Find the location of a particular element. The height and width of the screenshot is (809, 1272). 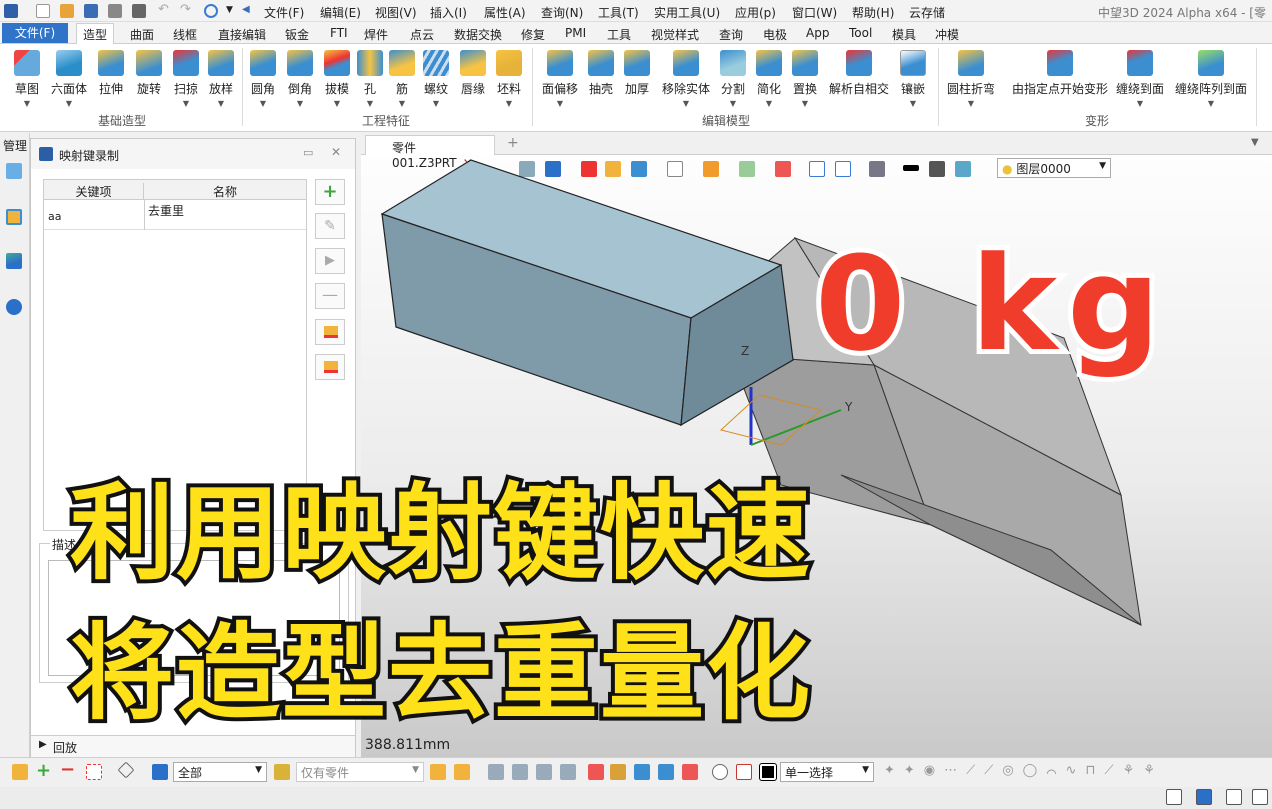

cursor-filter-icon is located at coordinates (596, 772).